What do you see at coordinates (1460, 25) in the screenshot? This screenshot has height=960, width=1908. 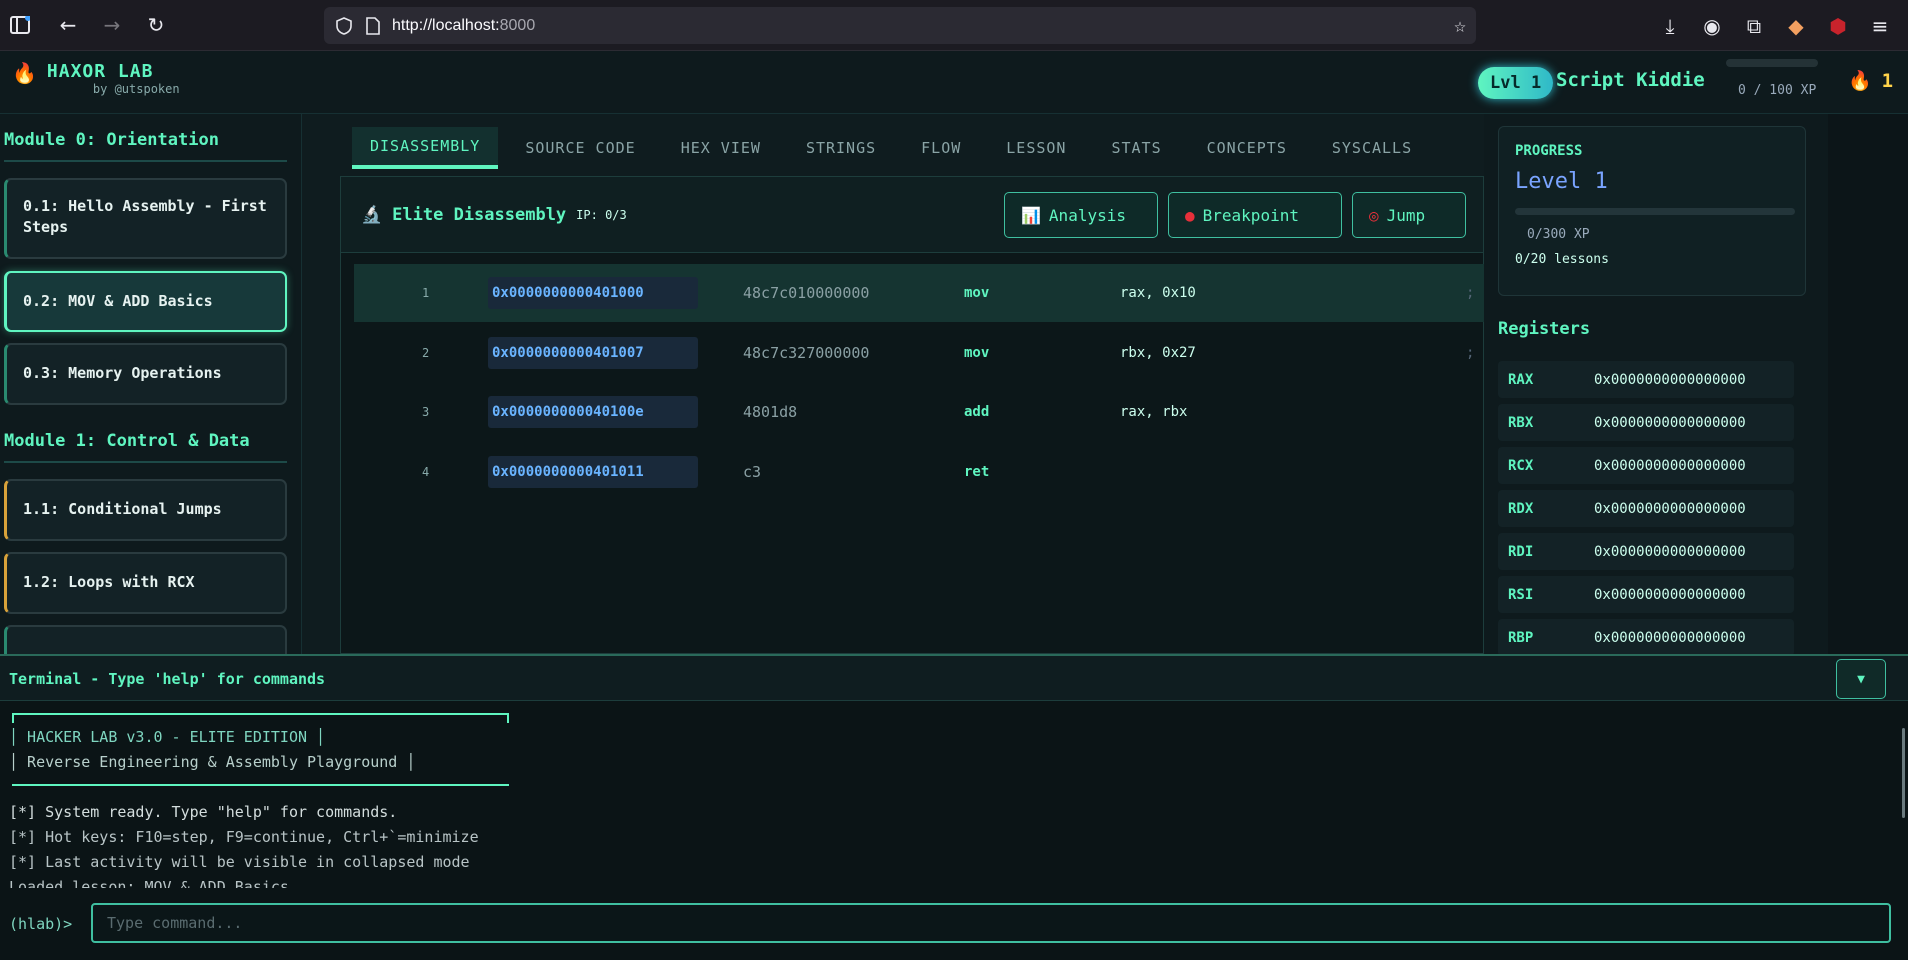 I see `star-icon: ☆` at bounding box center [1460, 25].